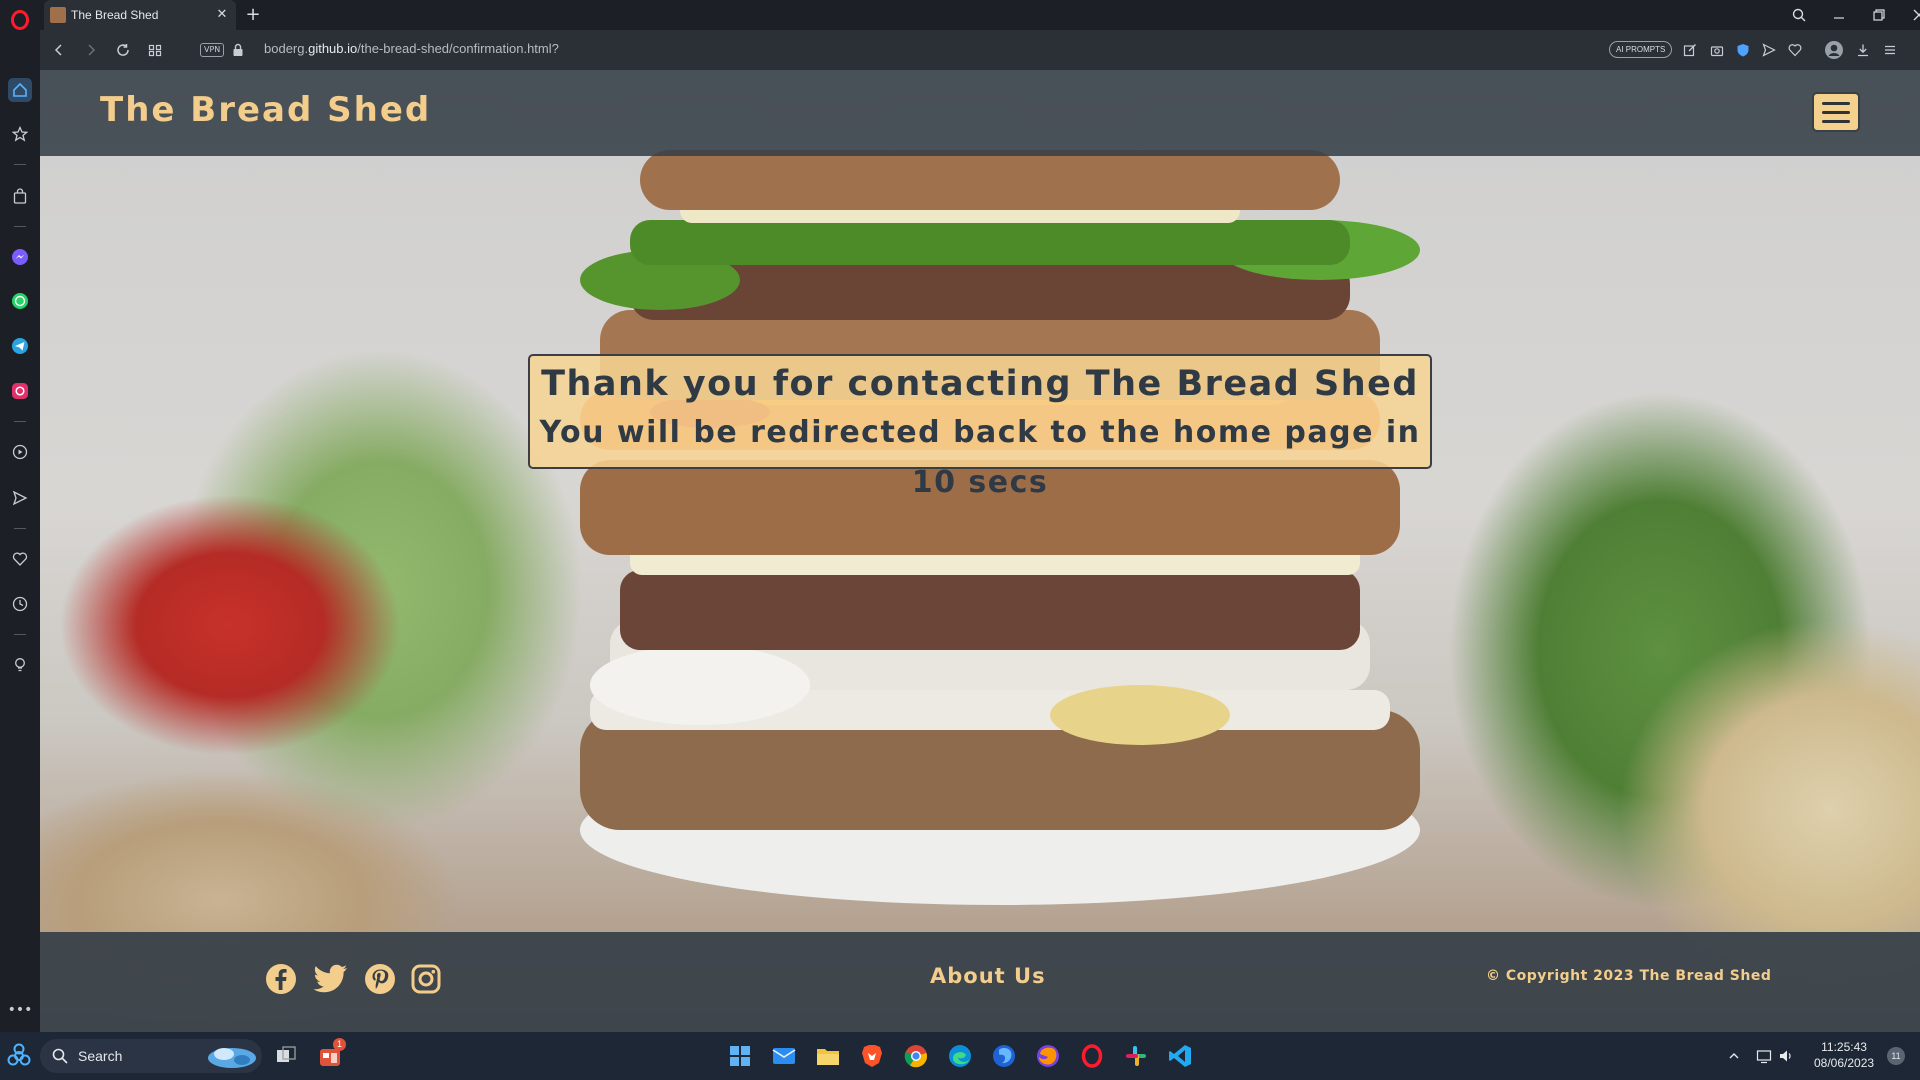 The height and width of the screenshot is (1080, 1920). Describe the element at coordinates (1890, 50) in the screenshot. I see `easy-setup-icon` at that location.